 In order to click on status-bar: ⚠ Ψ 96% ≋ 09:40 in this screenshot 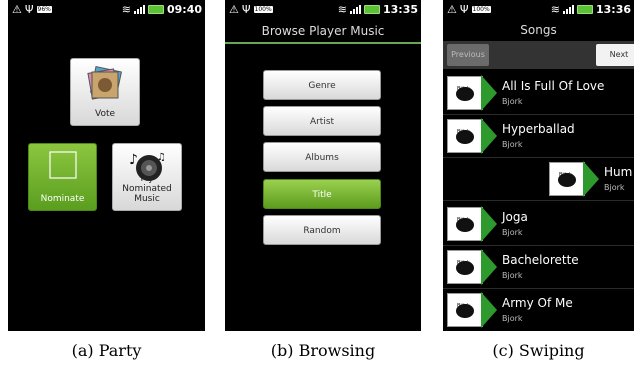, I will do `click(106, 10)`.